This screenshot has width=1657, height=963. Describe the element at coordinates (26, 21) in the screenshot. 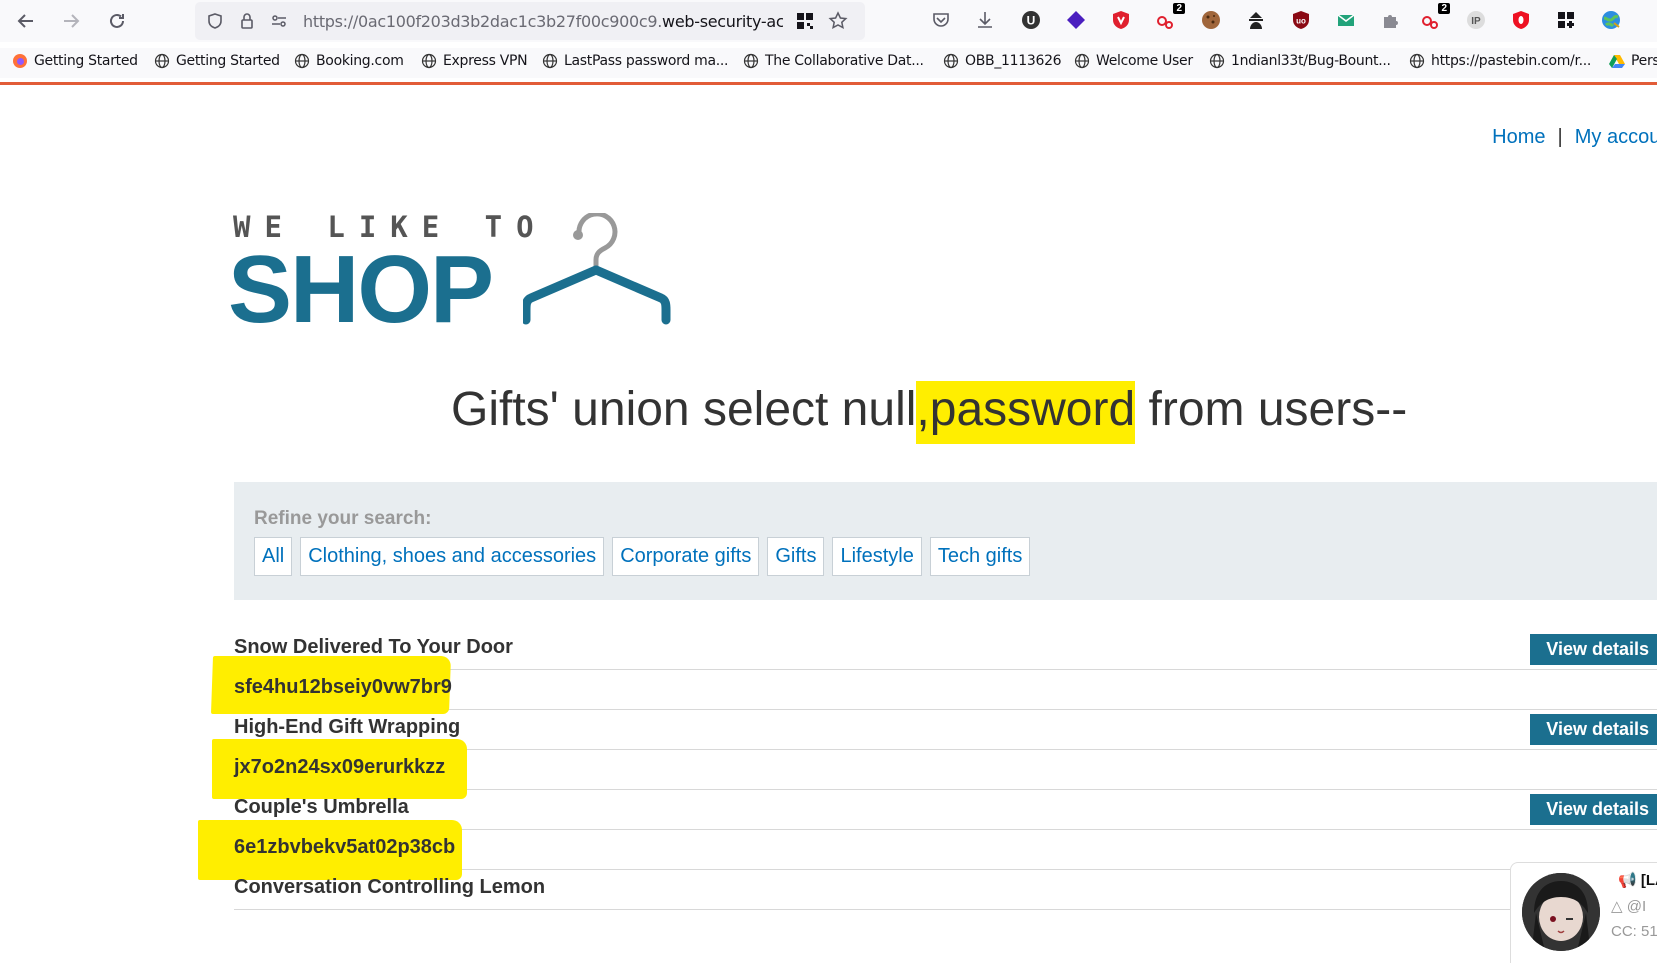

I see `back-arrow-icon` at that location.